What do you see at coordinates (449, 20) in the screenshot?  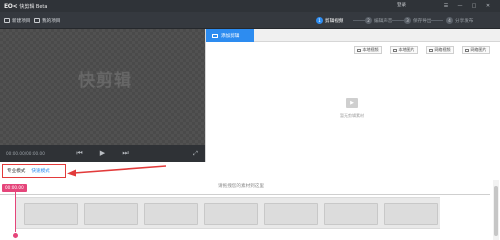 I see `step-number: 4` at bounding box center [449, 20].